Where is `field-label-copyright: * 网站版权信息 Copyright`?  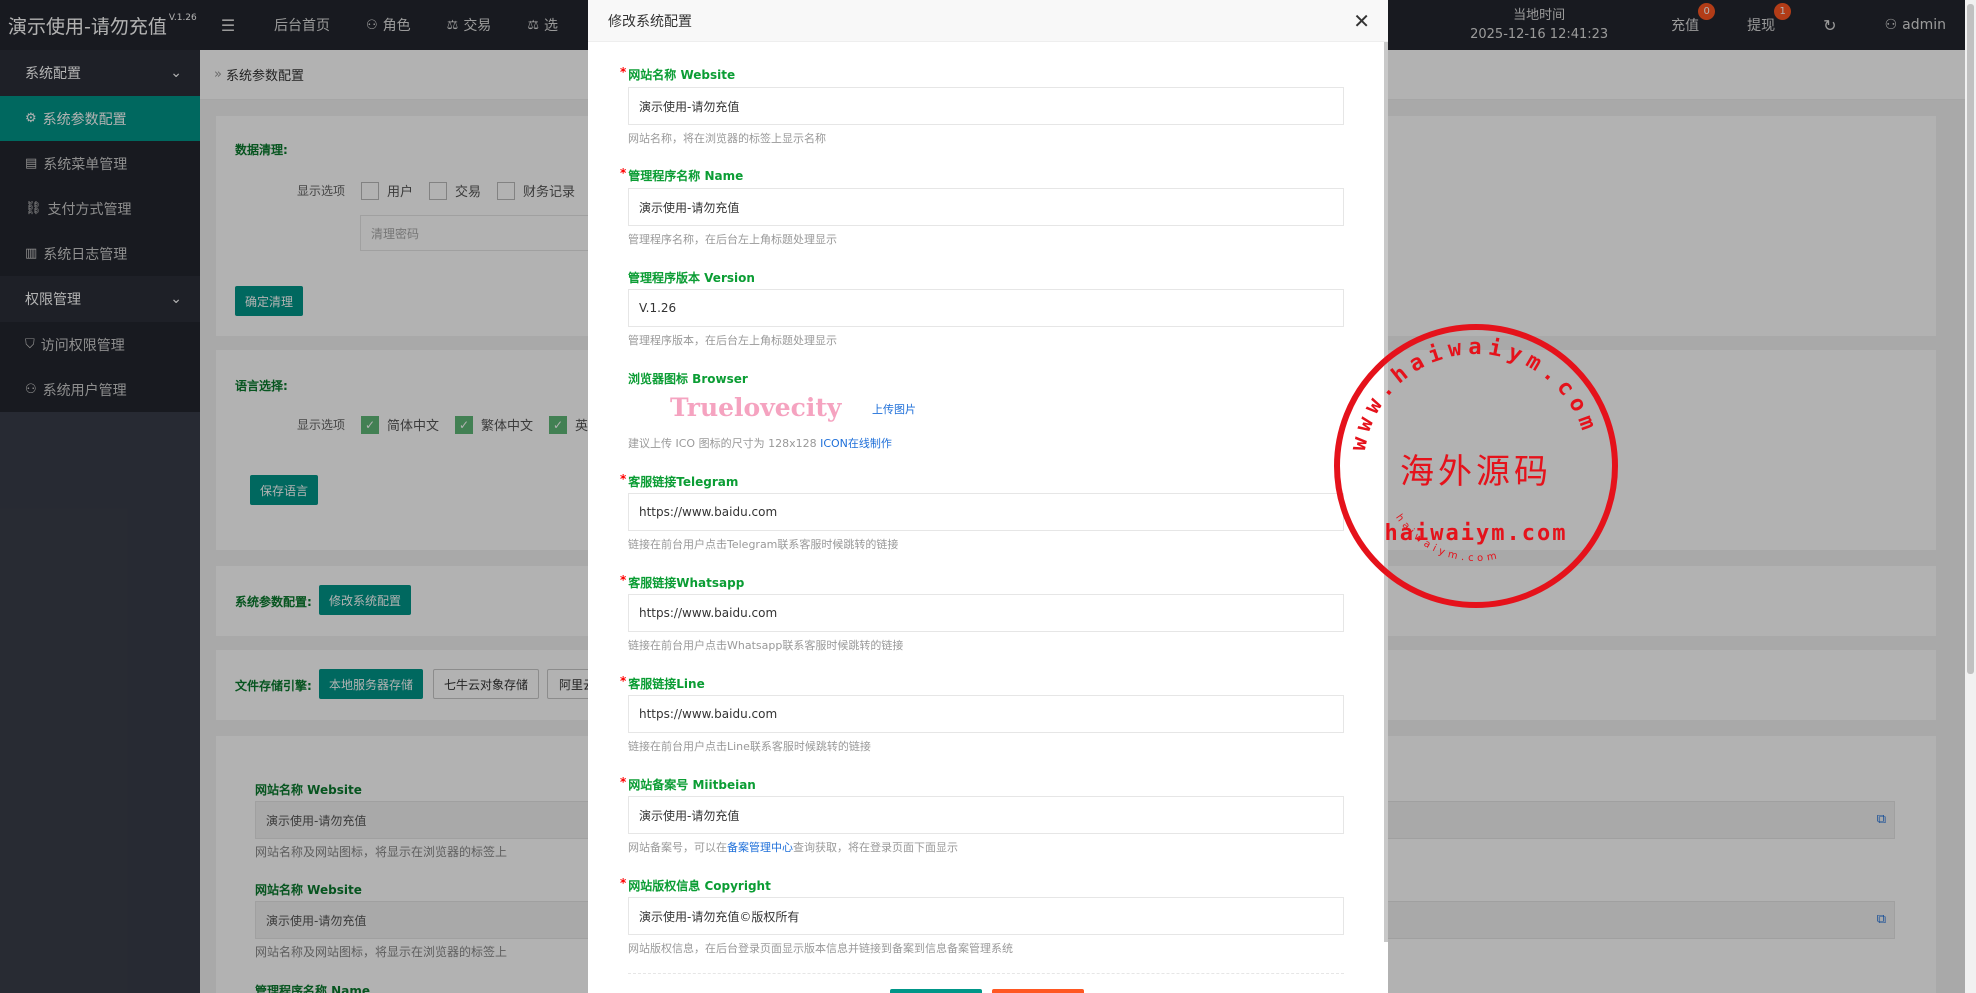
field-label-copyright: * 网站版权信息 Copyright is located at coordinates (695, 884).